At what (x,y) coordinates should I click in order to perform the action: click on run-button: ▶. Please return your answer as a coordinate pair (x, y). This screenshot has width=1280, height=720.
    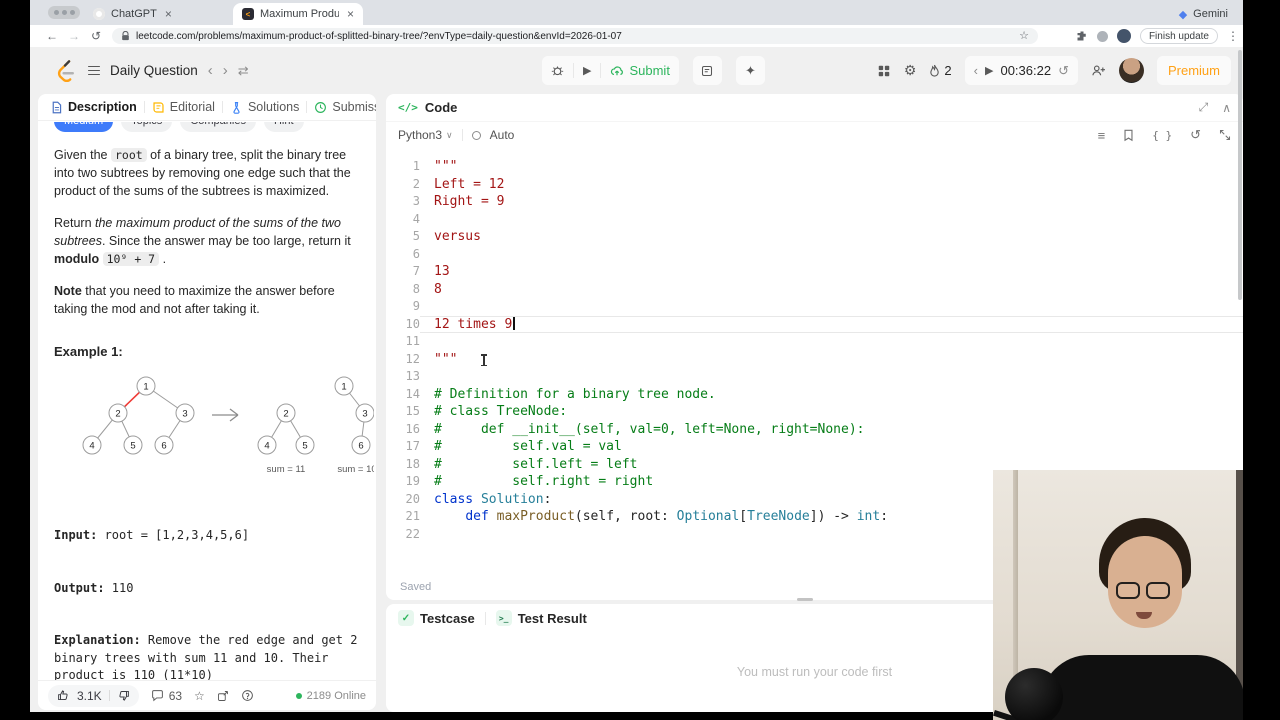
    Looking at the image, I should click on (587, 70).